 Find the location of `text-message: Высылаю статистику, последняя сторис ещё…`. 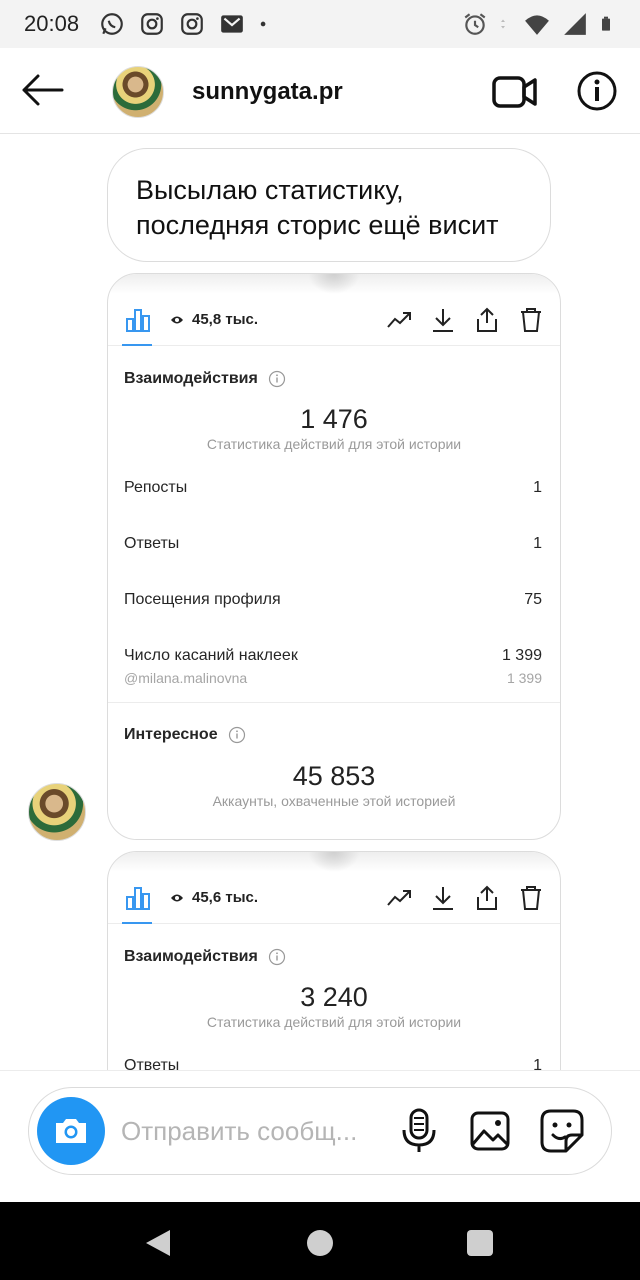

text-message: Высылаю статистику, последняя сторис ещё… is located at coordinates (329, 205).